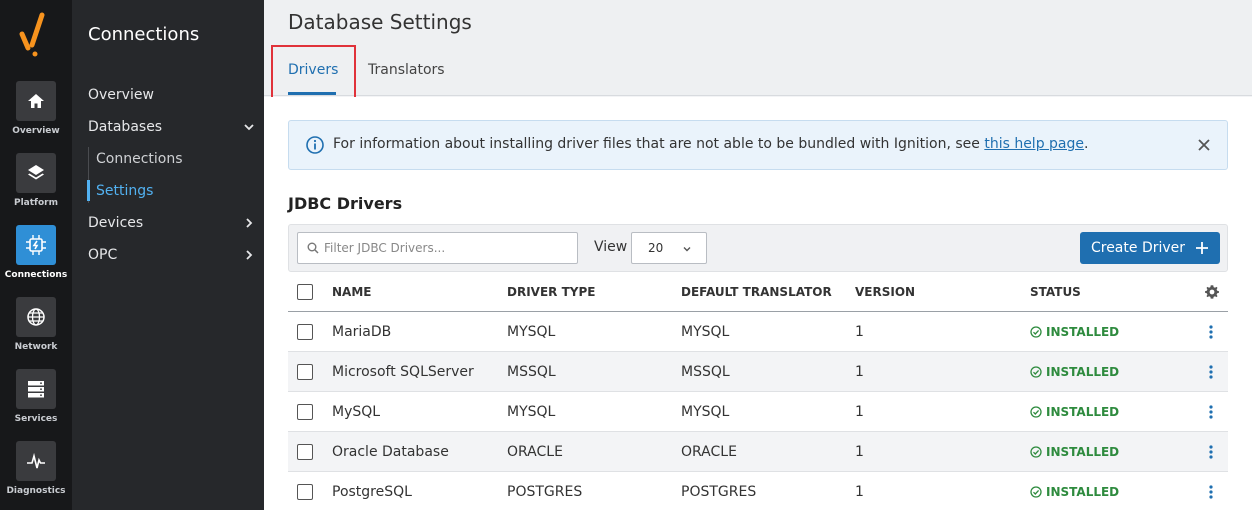 This screenshot has width=1252, height=510. I want to click on tab-translators: Translators, so click(406, 70).